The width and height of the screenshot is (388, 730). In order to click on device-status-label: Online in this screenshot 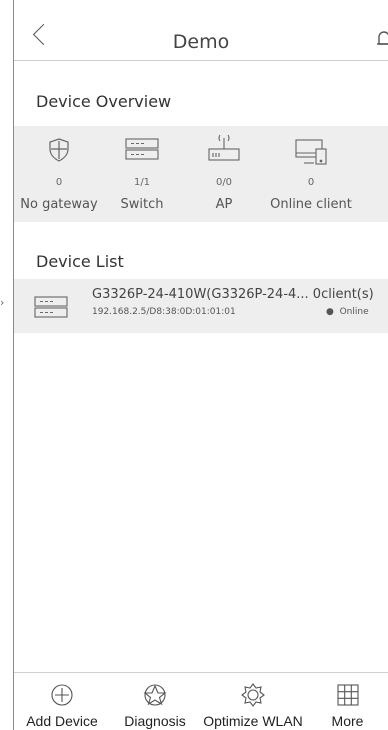, I will do `click(354, 312)`.